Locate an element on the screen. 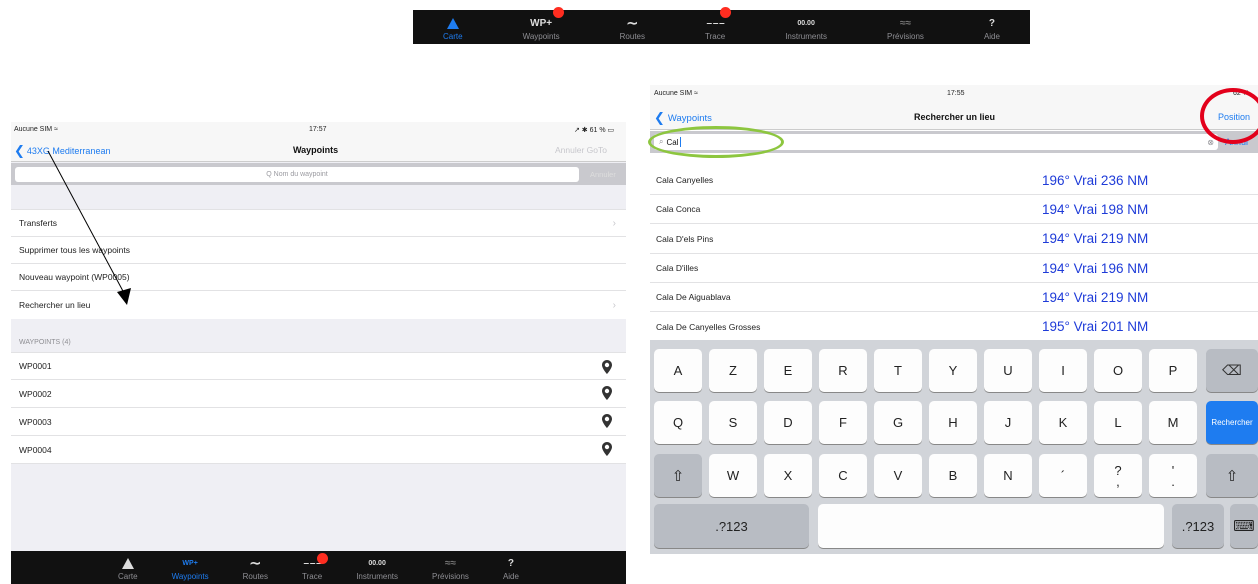  numbers-key-right: .?123 is located at coordinates (1198, 526).